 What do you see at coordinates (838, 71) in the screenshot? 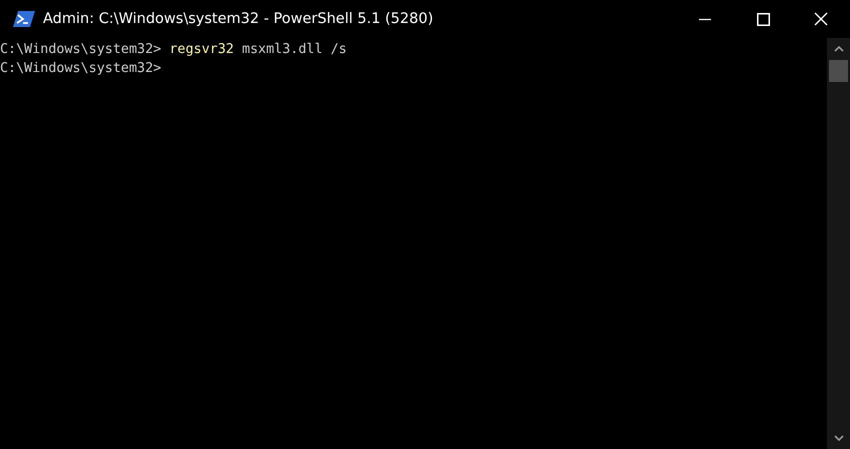
I see `scroll-thumb` at bounding box center [838, 71].